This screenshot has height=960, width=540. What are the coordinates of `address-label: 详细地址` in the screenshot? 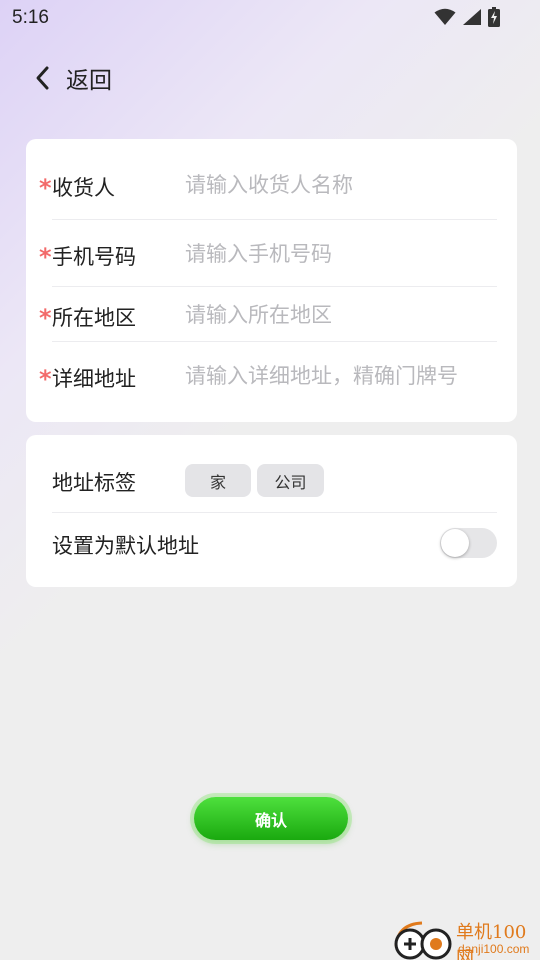 It's located at (94, 379).